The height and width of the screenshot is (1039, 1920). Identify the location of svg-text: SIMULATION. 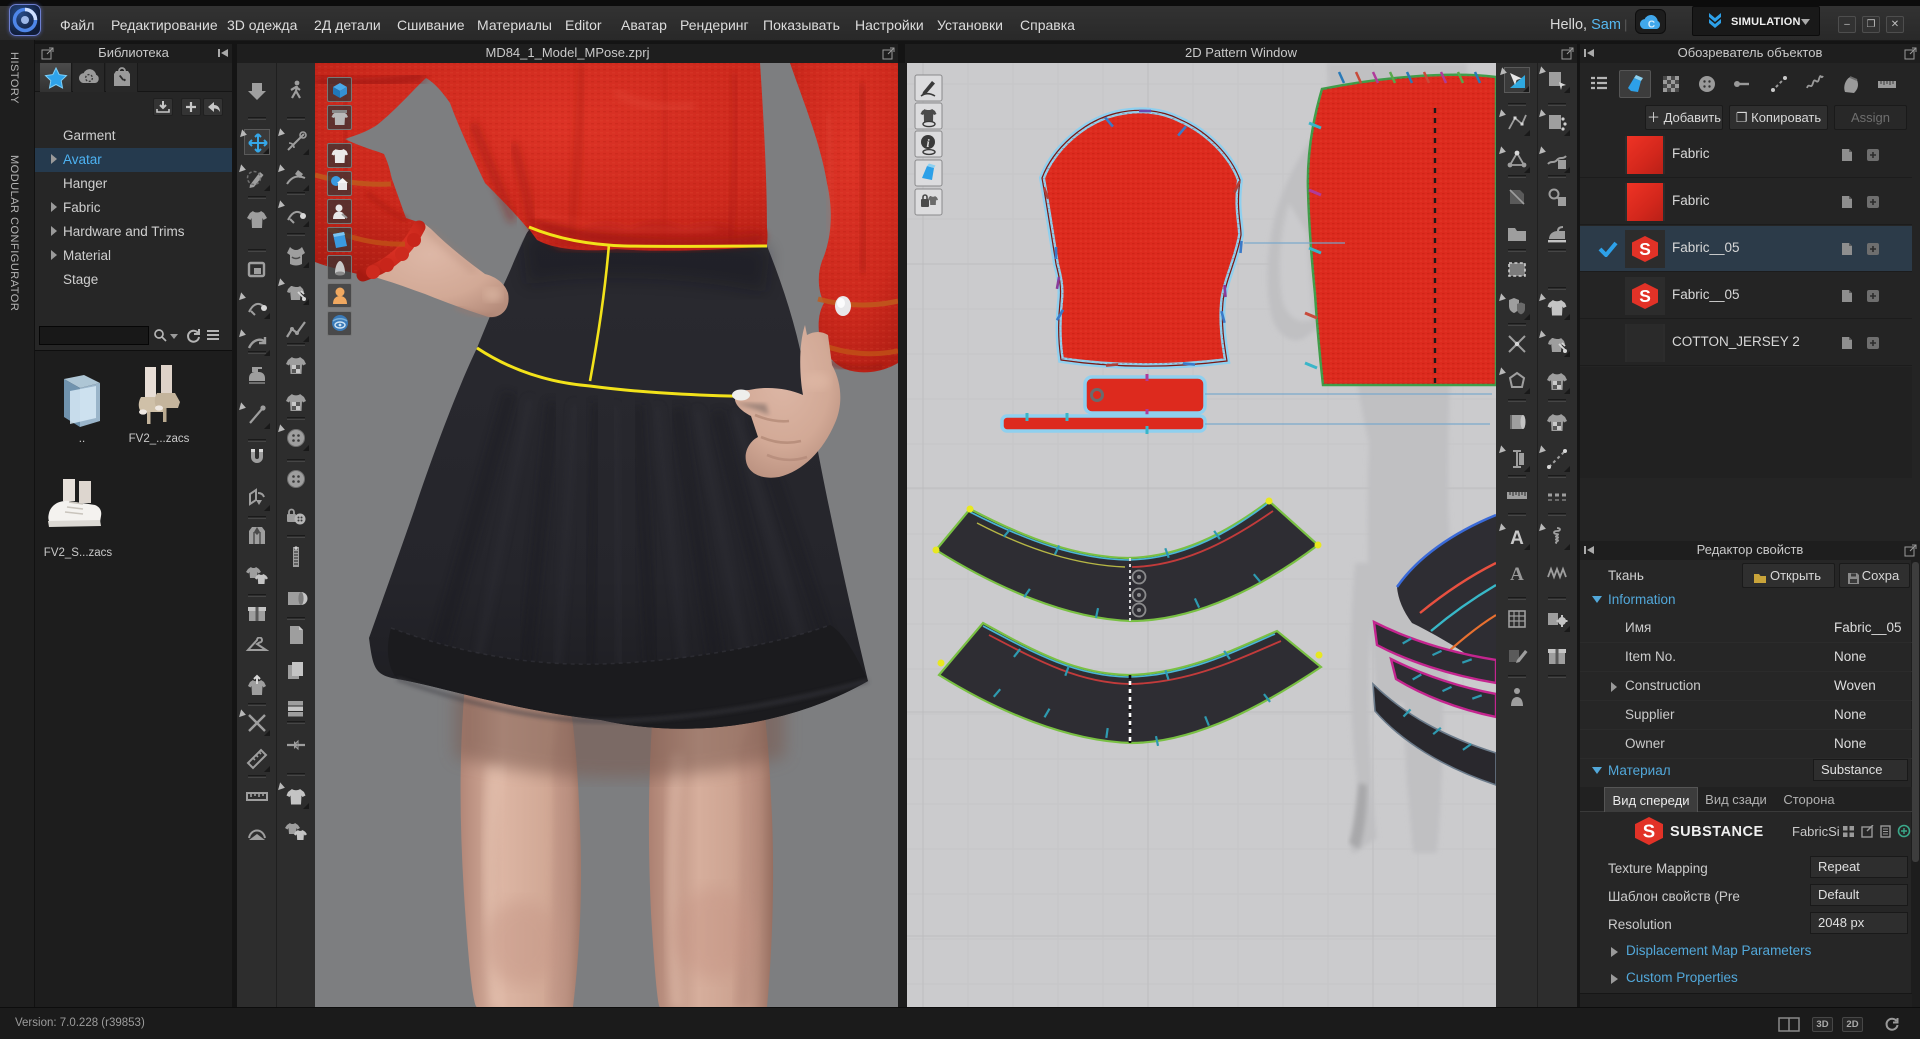
(1766, 22).